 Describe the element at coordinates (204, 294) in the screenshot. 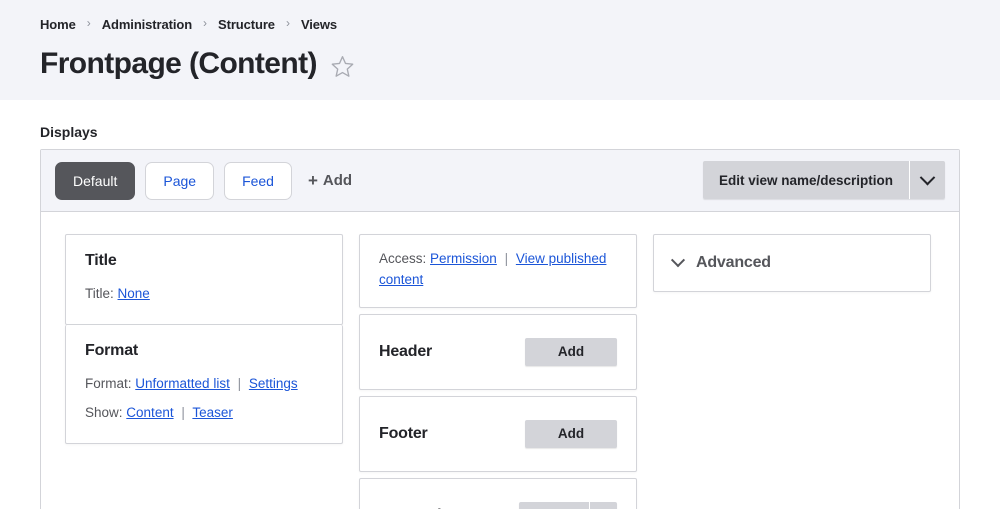

I see `title-row-item: Title: None` at that location.